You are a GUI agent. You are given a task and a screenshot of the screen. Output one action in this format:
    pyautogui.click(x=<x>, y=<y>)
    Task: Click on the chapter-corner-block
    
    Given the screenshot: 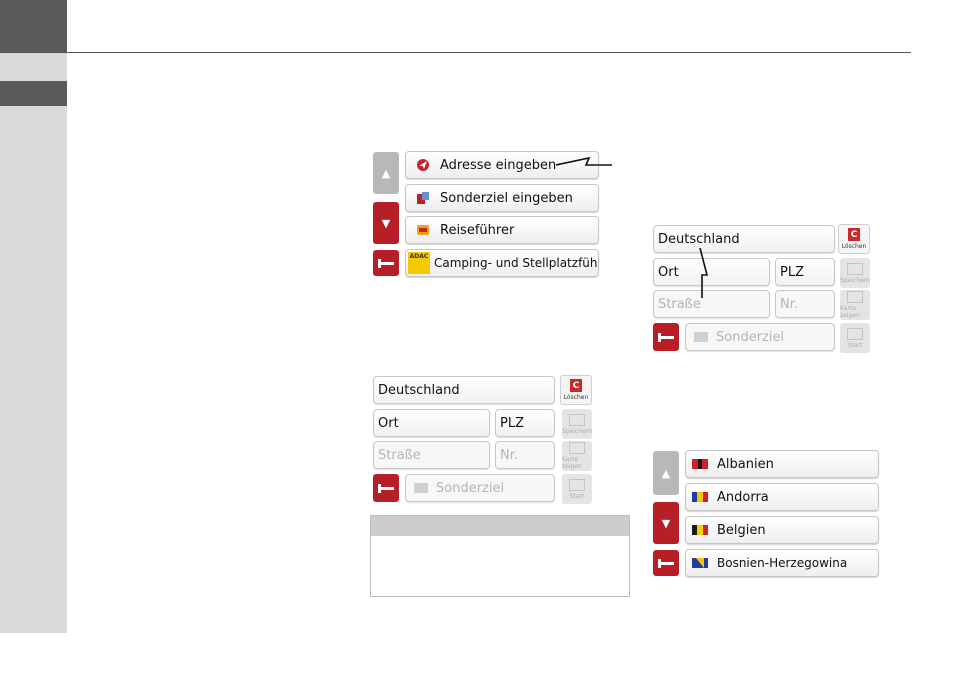 What is the action you would take?
    pyautogui.click(x=33, y=26)
    